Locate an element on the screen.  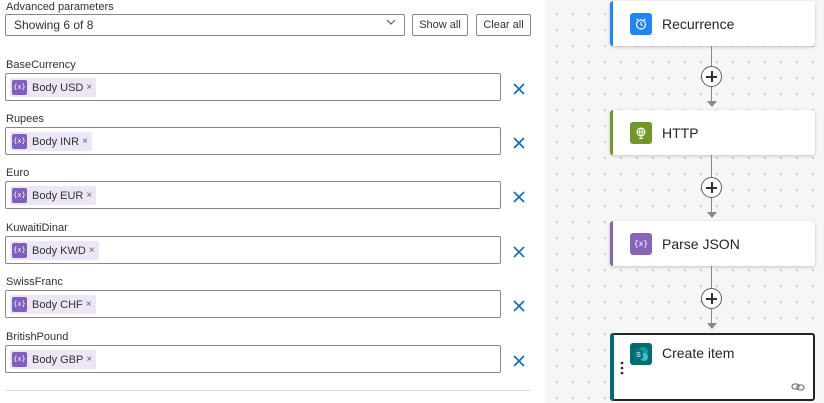
action-card-parse-json: {x} Parse JSON is located at coordinates (712, 243).